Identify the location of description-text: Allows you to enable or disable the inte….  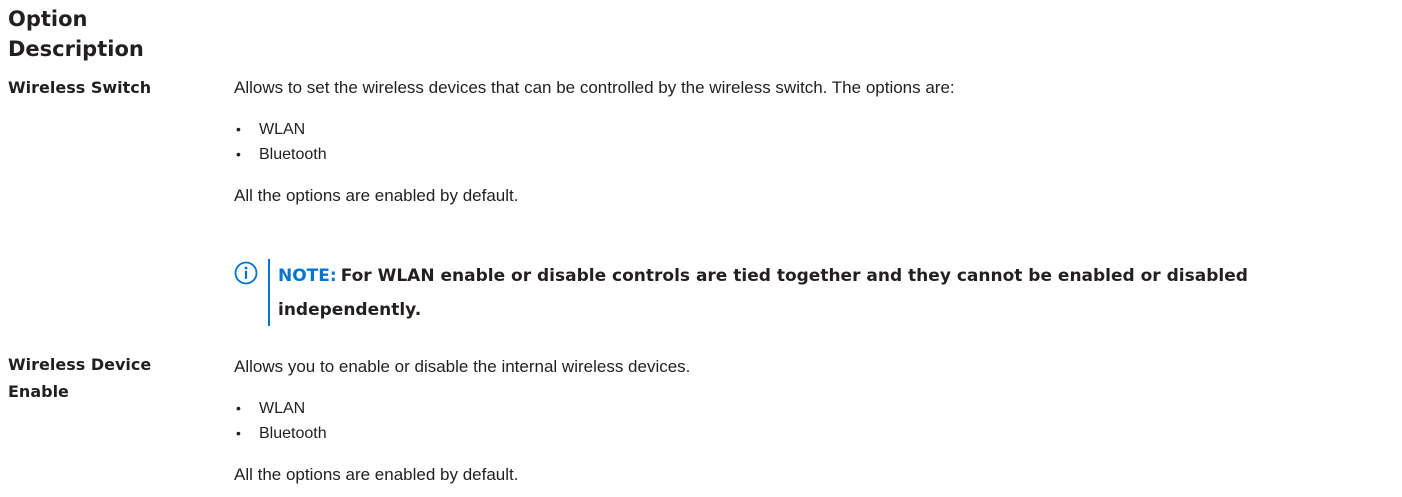
(462, 366).